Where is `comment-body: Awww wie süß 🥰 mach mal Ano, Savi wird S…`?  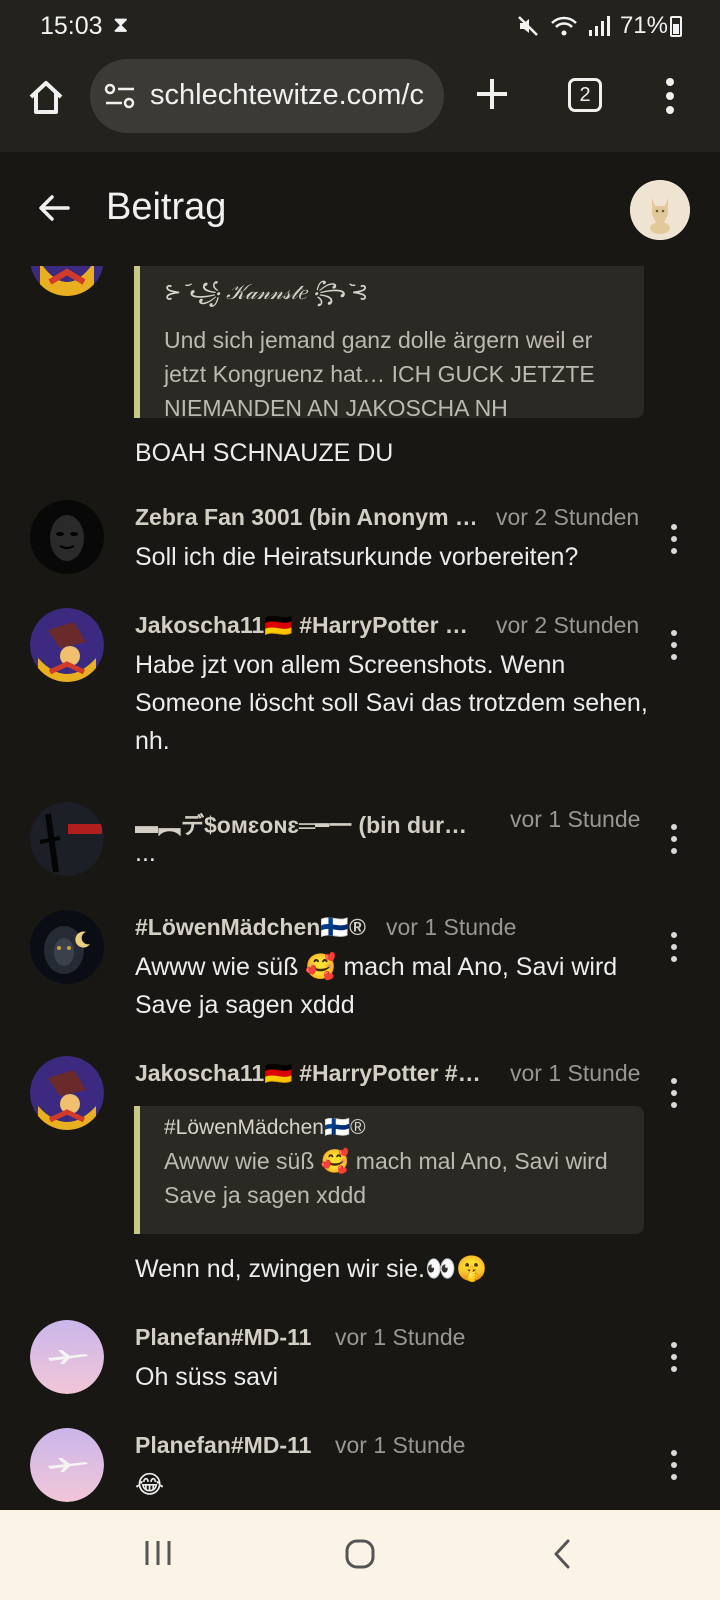
comment-body: Awww wie süß 🥰 mach mal Ano, Savi wird S… is located at coordinates (376, 986).